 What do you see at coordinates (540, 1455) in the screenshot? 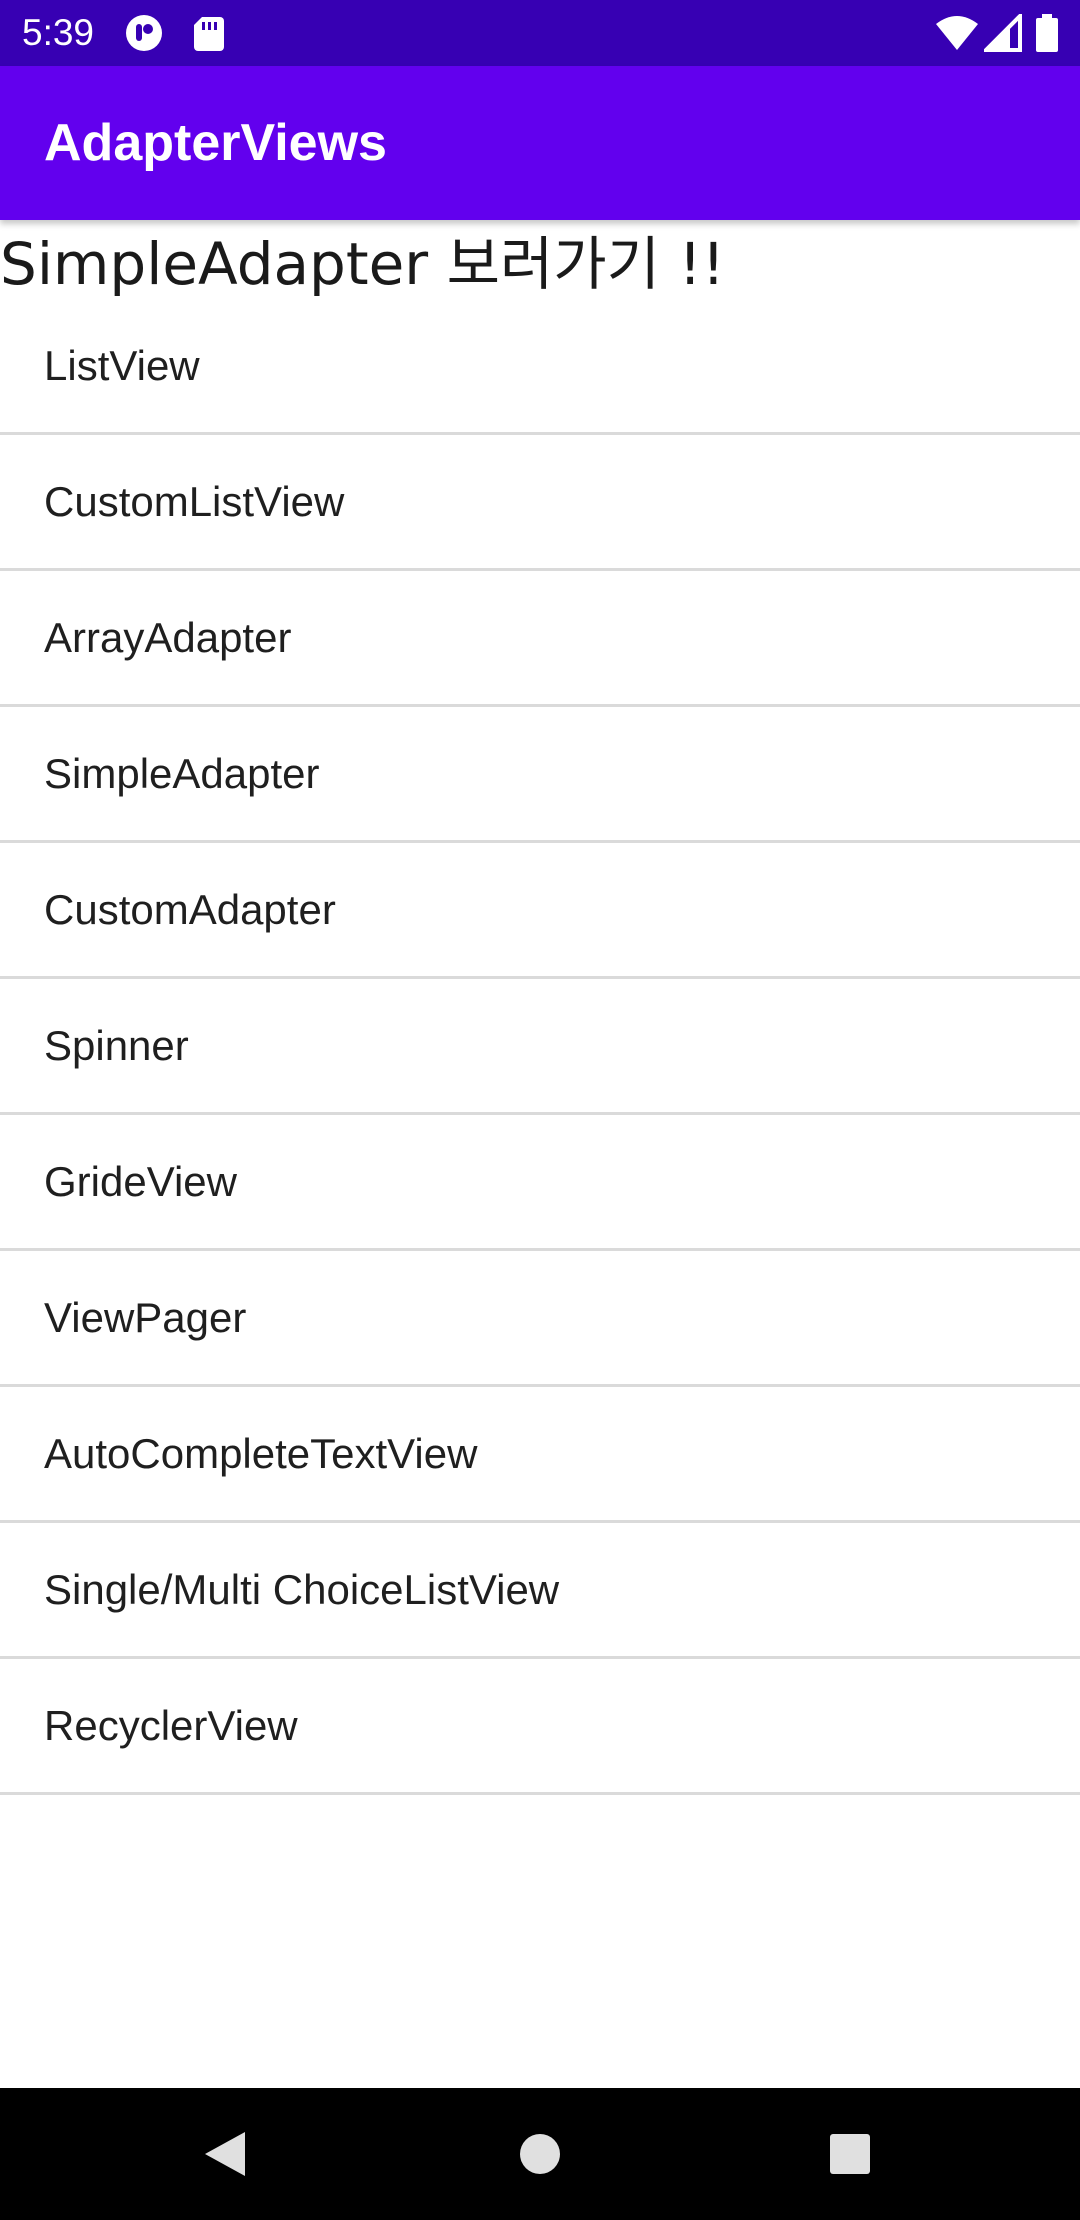
I see `list-item-autocompletetextview: AutoCompleteTextView` at bounding box center [540, 1455].